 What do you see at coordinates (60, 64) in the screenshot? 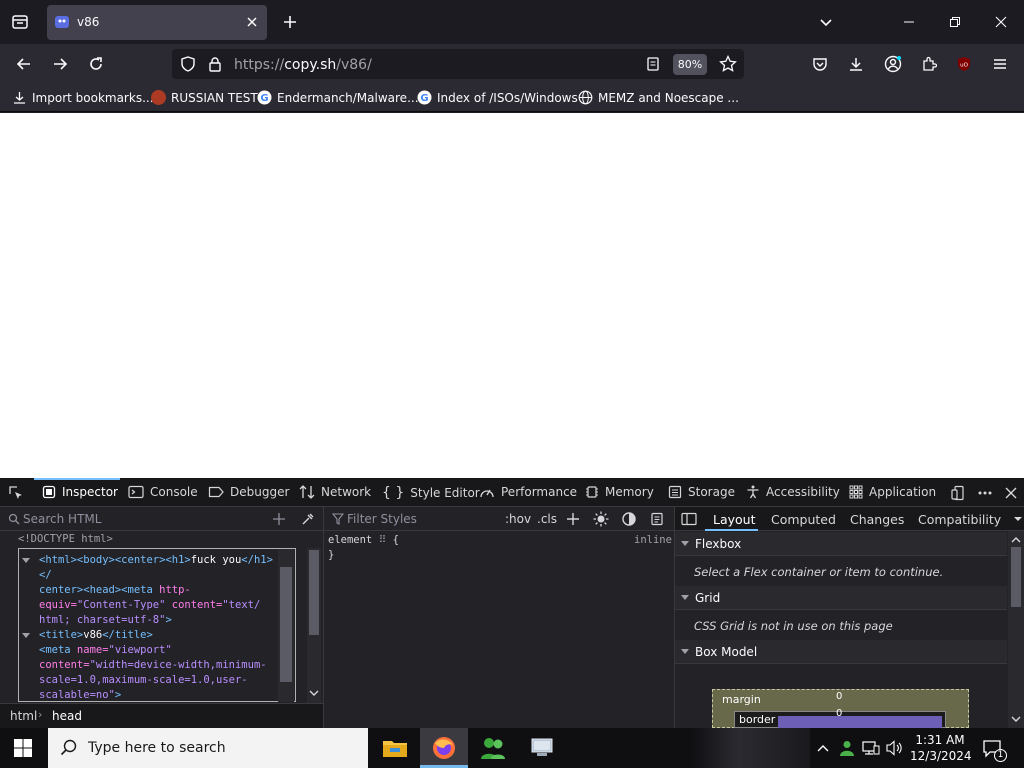
I see `forward-arrow-icon` at bounding box center [60, 64].